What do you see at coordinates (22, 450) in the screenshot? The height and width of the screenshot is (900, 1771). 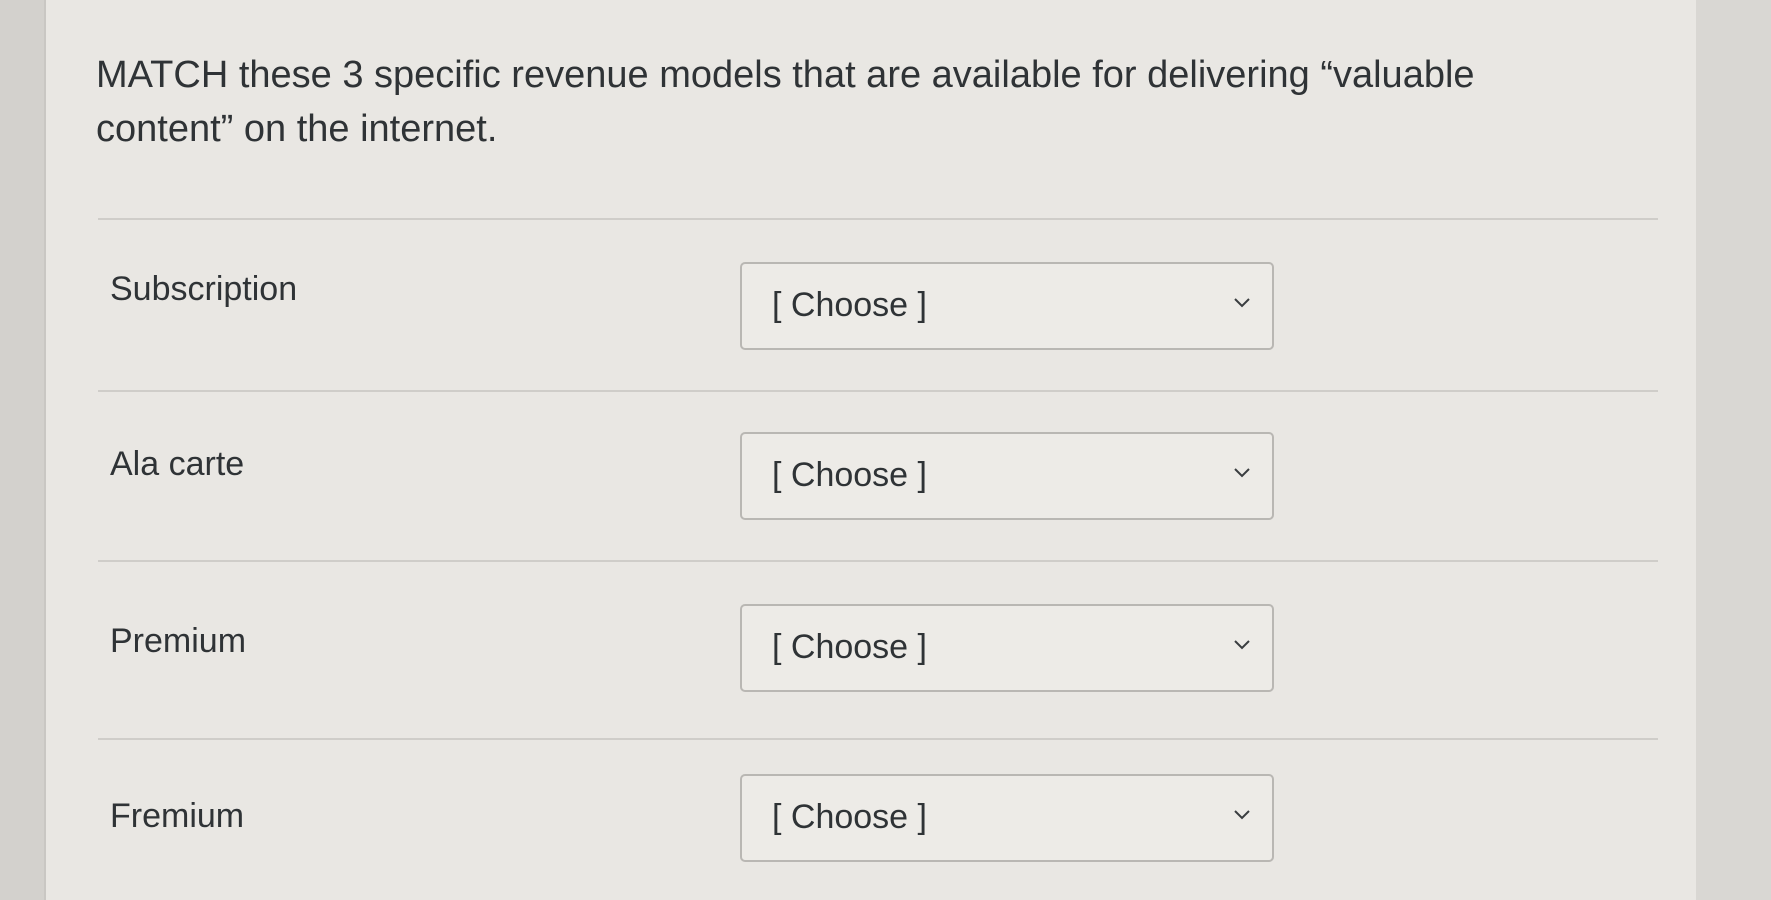 I see `page-background-left` at bounding box center [22, 450].